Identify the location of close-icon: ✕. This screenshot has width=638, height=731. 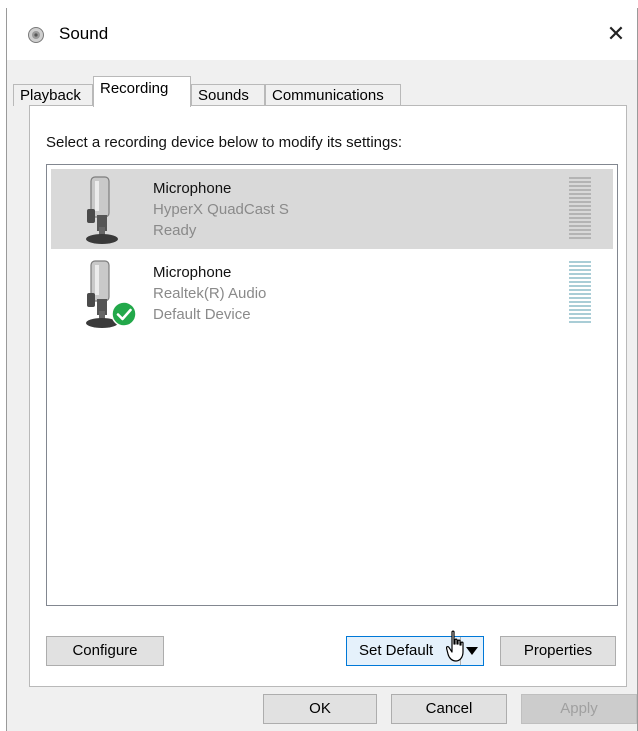
(616, 33).